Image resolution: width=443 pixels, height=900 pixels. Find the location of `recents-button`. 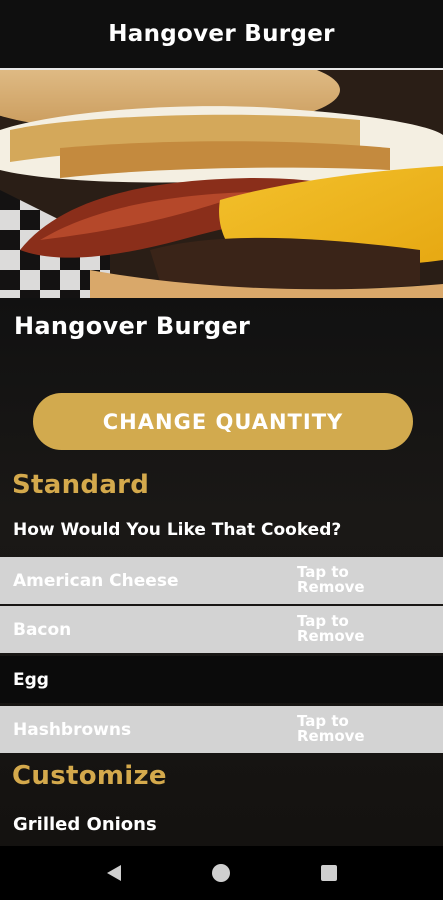

recents-button is located at coordinates (329, 873).